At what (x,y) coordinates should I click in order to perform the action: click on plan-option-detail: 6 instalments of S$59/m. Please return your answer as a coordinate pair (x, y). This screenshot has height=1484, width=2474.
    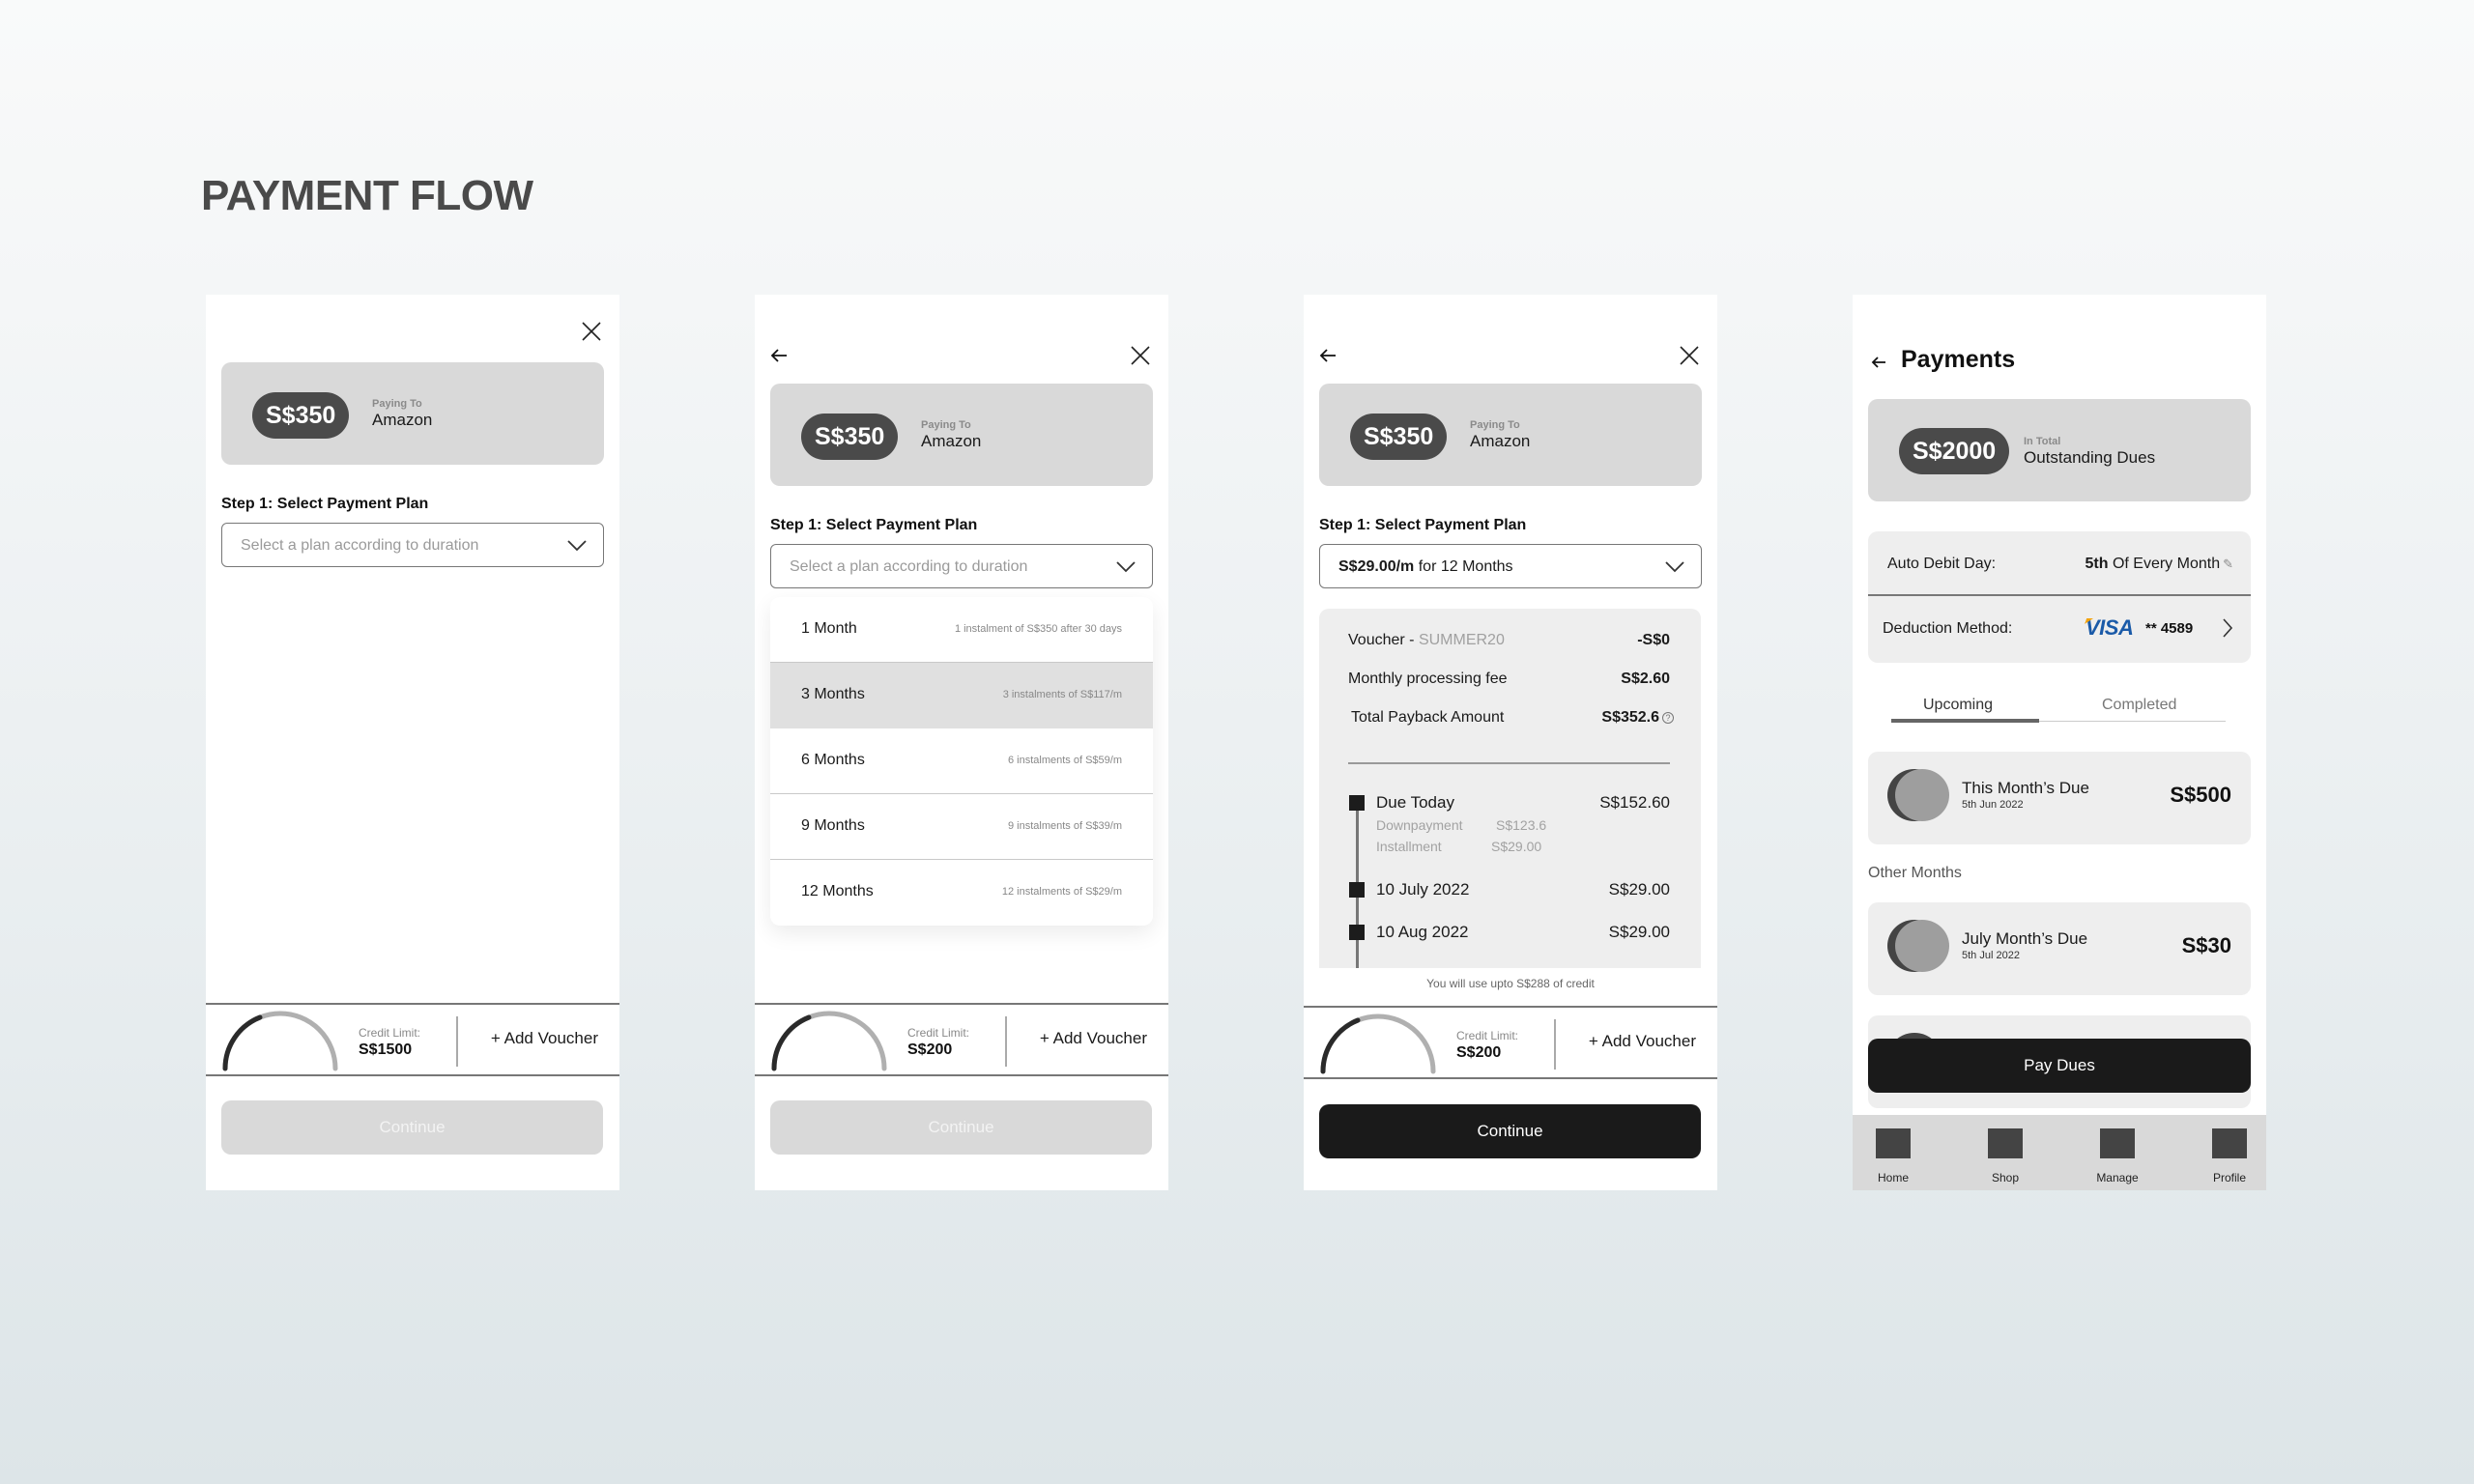
    Looking at the image, I should click on (1065, 760).